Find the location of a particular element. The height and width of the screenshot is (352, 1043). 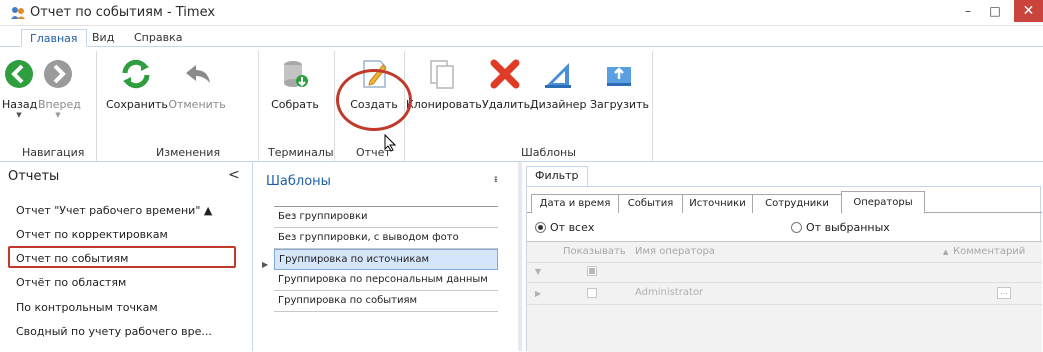

cancel-label: Отменить is located at coordinates (197, 104).